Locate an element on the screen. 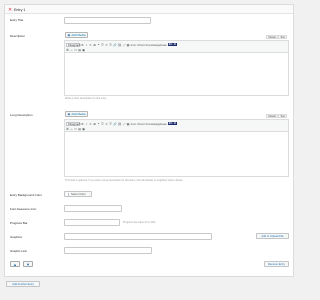 This screenshot has width=320, height=300. select-color-button: Select Color is located at coordinates (78, 194).